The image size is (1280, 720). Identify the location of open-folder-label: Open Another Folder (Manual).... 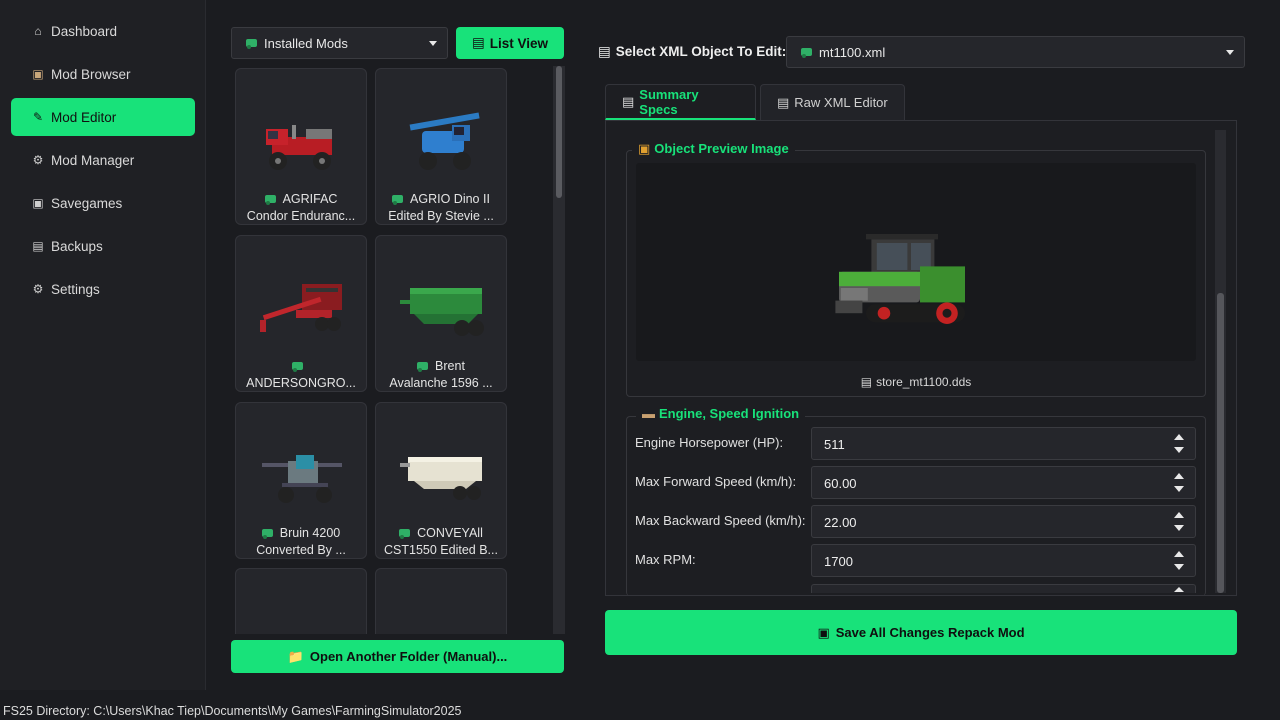
(408, 656).